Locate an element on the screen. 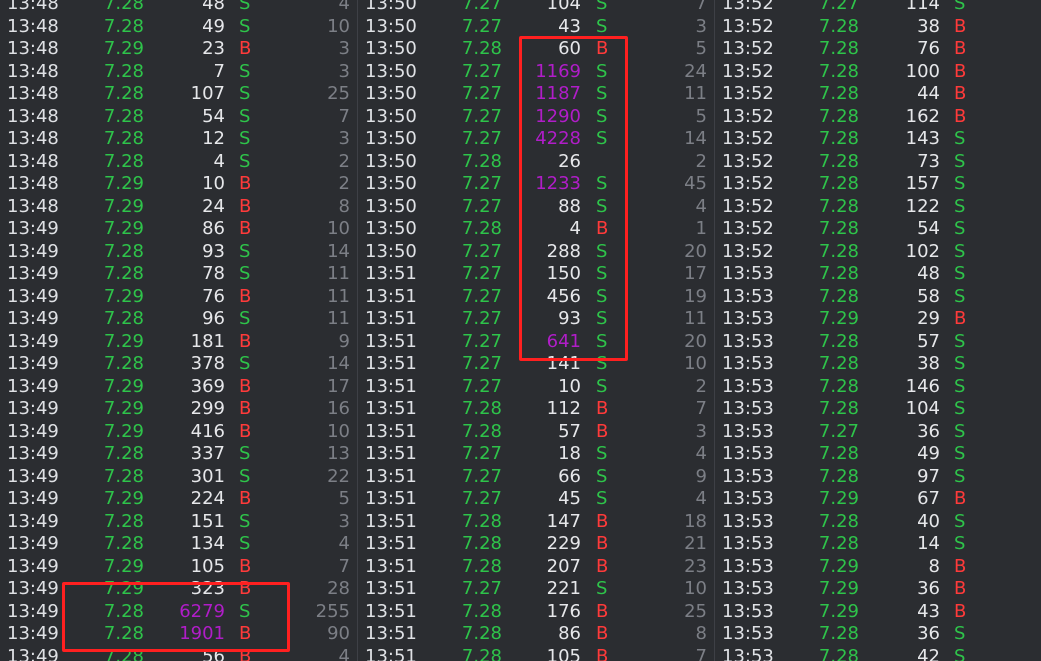 This screenshot has height=661, width=1041. trade-count: 18 is located at coordinates (695, 521).